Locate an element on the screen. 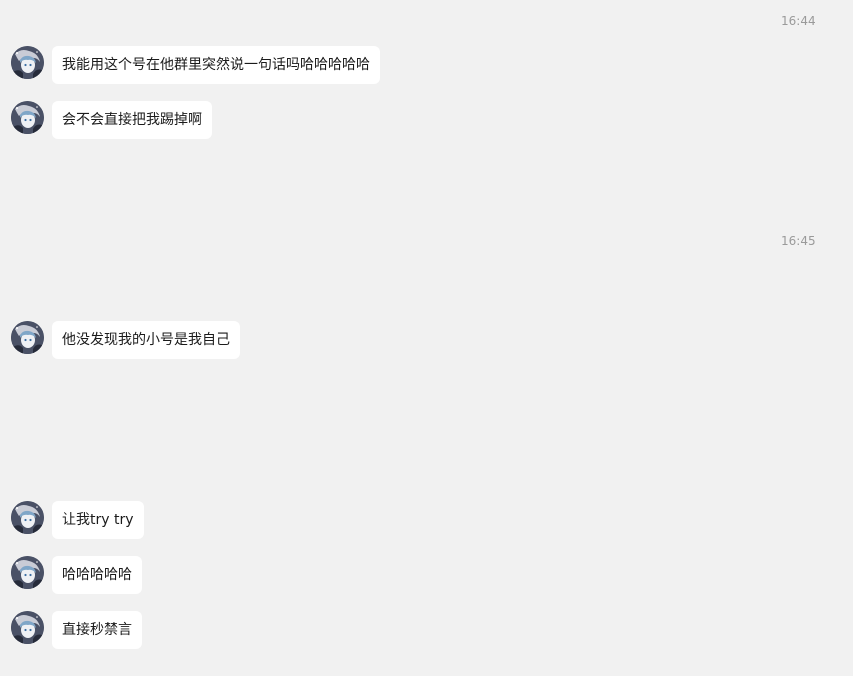  message-bubble: 哈哈哈哈哈 is located at coordinates (97, 575).